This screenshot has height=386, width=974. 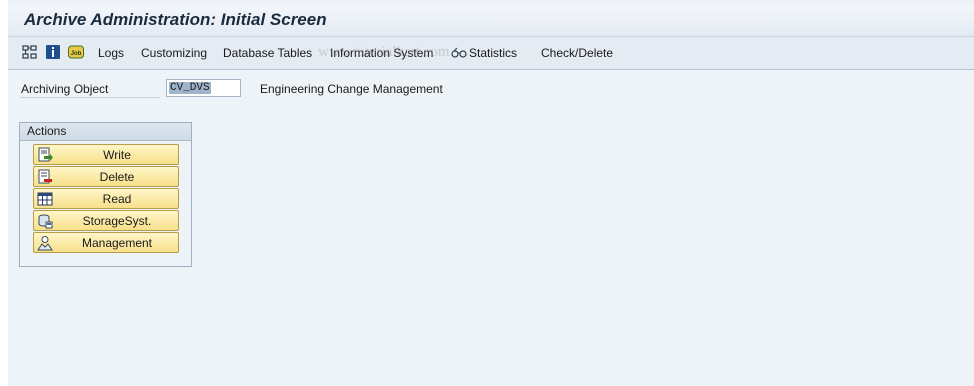 I want to click on archiving-object-input: CV_DVS, so click(x=203, y=88).